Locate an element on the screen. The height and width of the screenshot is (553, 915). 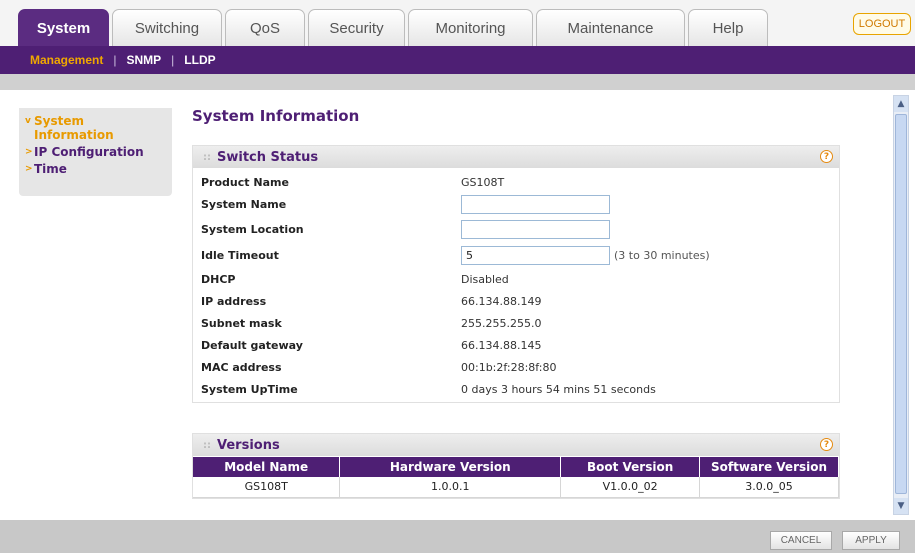
tab-system: System is located at coordinates (63, 27).